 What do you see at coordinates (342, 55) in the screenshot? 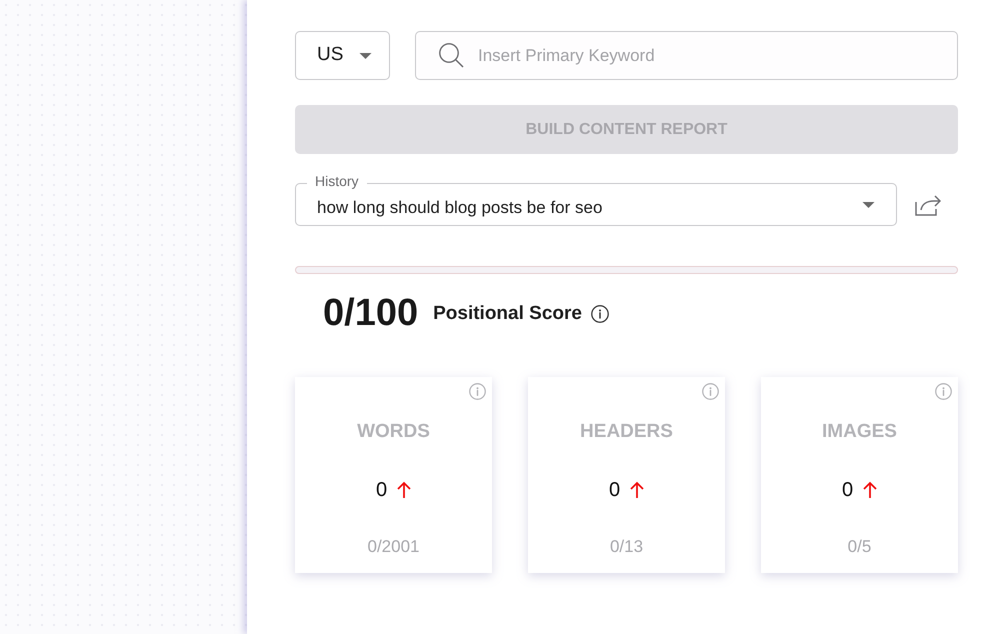
I see `country-select: US` at bounding box center [342, 55].